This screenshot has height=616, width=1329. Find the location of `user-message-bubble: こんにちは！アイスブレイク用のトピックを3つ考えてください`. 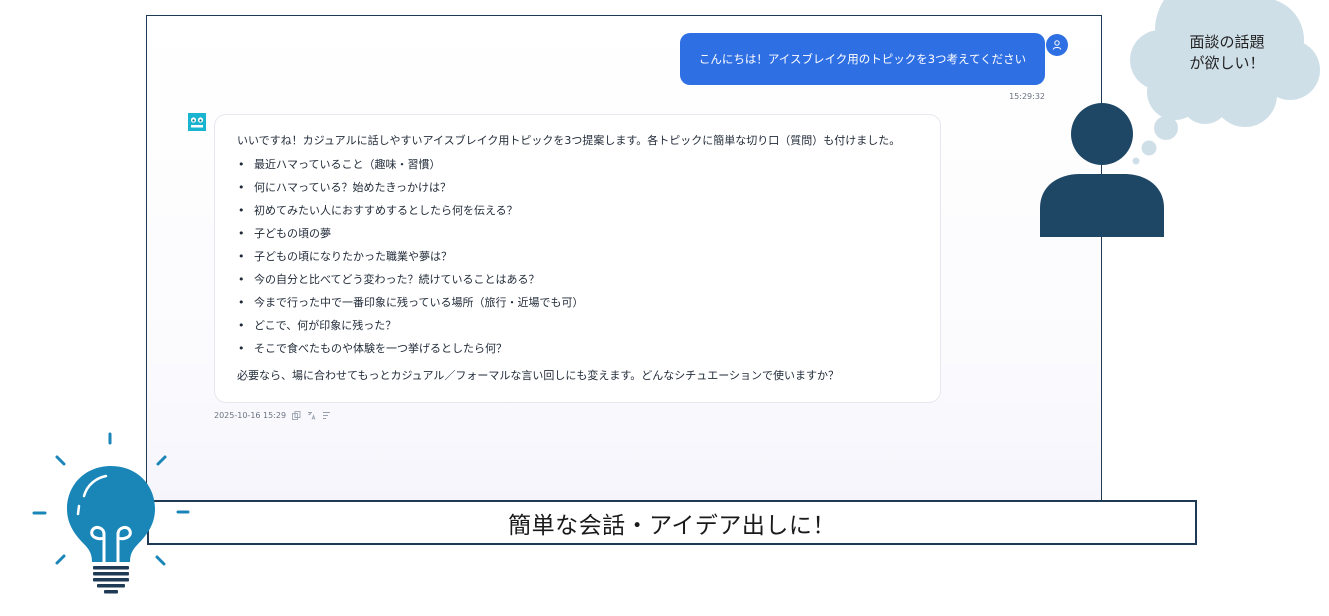

user-message-bubble: こんにちは！アイスブレイク用のトピックを3つ考えてください is located at coordinates (862, 59).